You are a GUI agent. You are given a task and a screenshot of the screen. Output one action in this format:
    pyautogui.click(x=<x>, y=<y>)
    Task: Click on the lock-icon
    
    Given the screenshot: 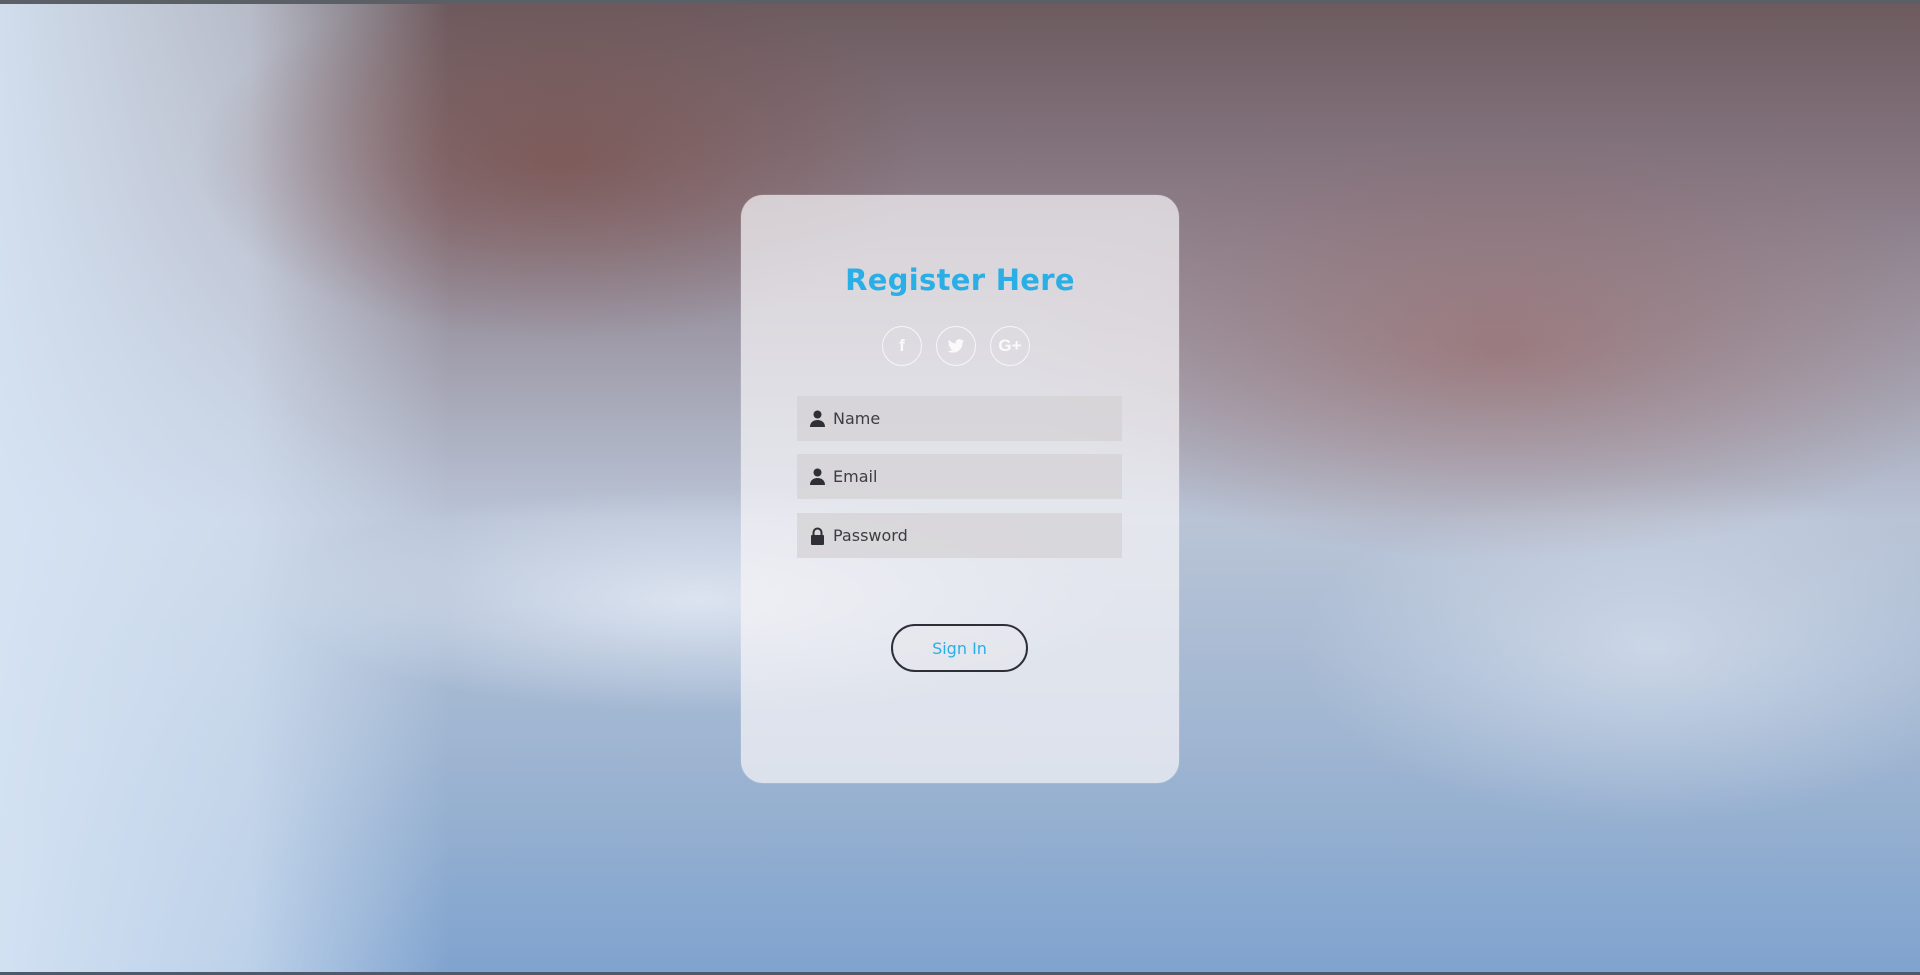 What is the action you would take?
    pyautogui.click(x=817, y=536)
    